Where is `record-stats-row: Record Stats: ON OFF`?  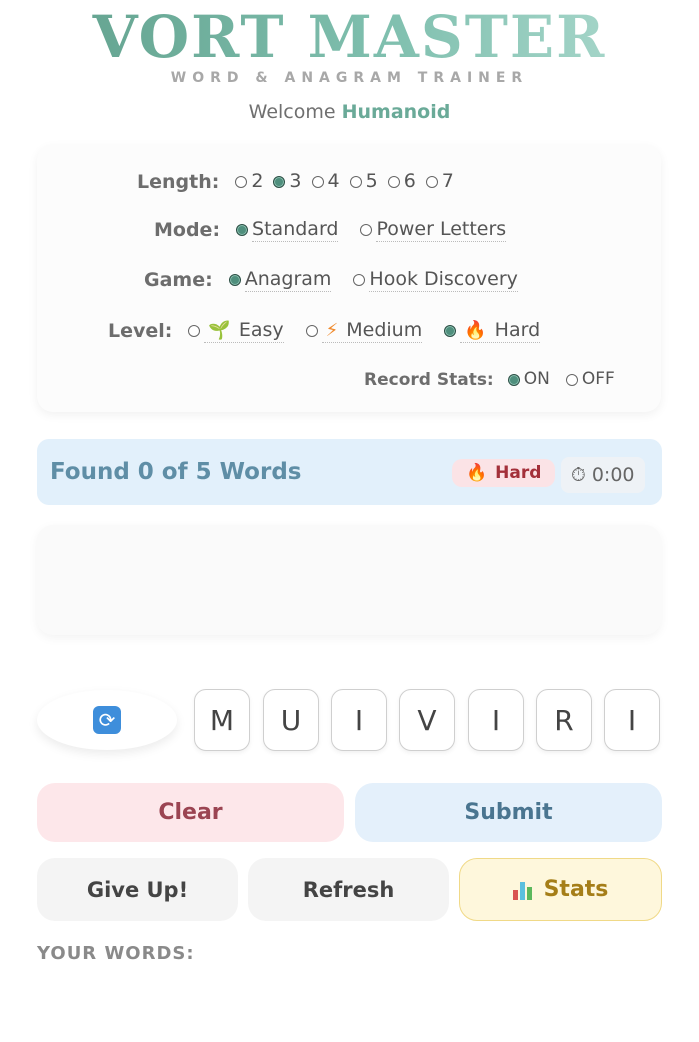 record-stats-row: Record Stats: ON OFF is located at coordinates (494, 379).